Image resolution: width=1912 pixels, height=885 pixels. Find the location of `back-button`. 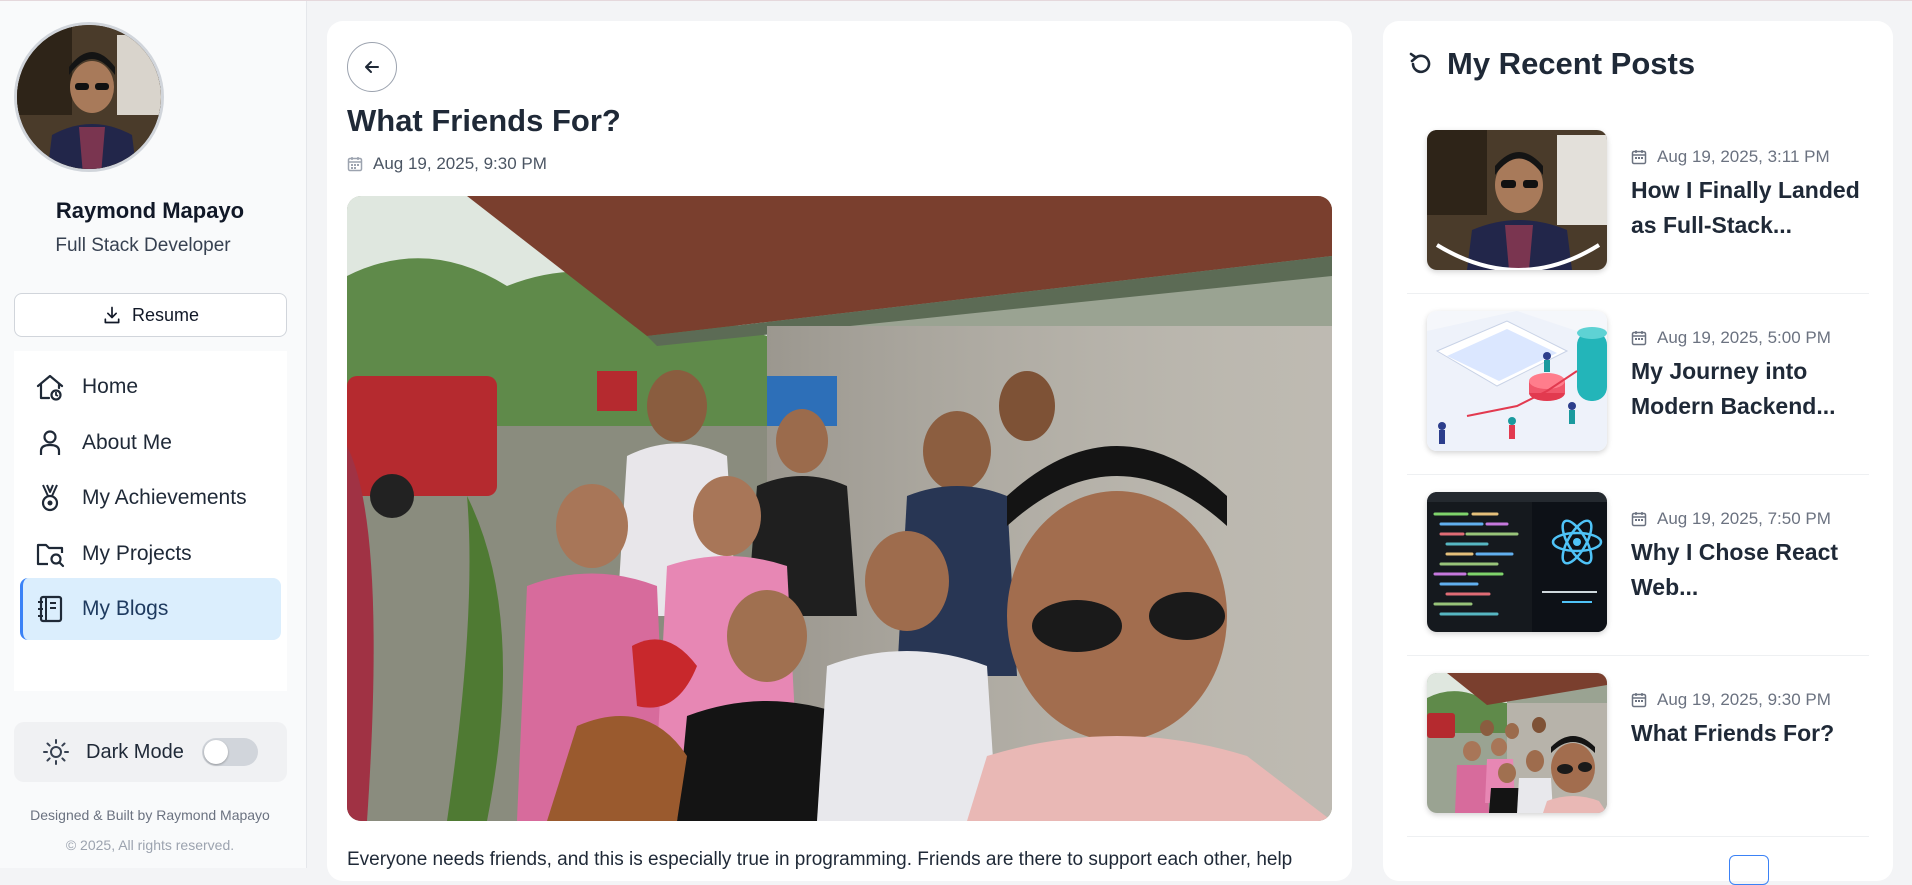

back-button is located at coordinates (372, 67).